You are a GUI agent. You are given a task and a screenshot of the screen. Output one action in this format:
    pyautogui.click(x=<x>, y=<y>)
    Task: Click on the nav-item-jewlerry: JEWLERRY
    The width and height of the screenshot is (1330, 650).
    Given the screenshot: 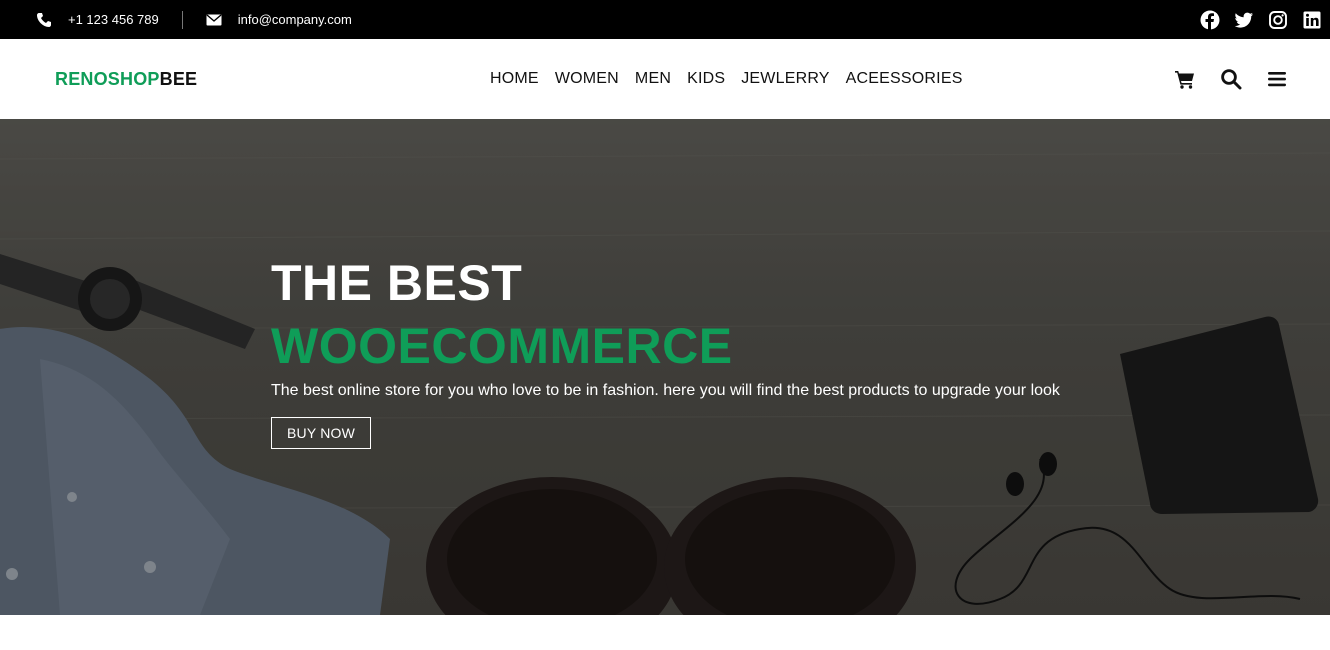 What is the action you would take?
    pyautogui.click(x=785, y=79)
    